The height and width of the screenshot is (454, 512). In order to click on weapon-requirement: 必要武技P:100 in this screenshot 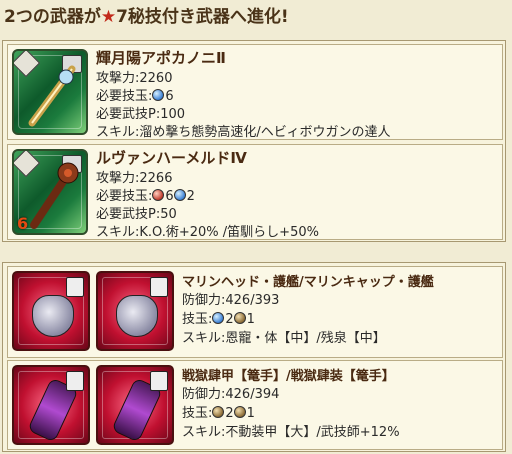, I will do `click(141, 114)`.